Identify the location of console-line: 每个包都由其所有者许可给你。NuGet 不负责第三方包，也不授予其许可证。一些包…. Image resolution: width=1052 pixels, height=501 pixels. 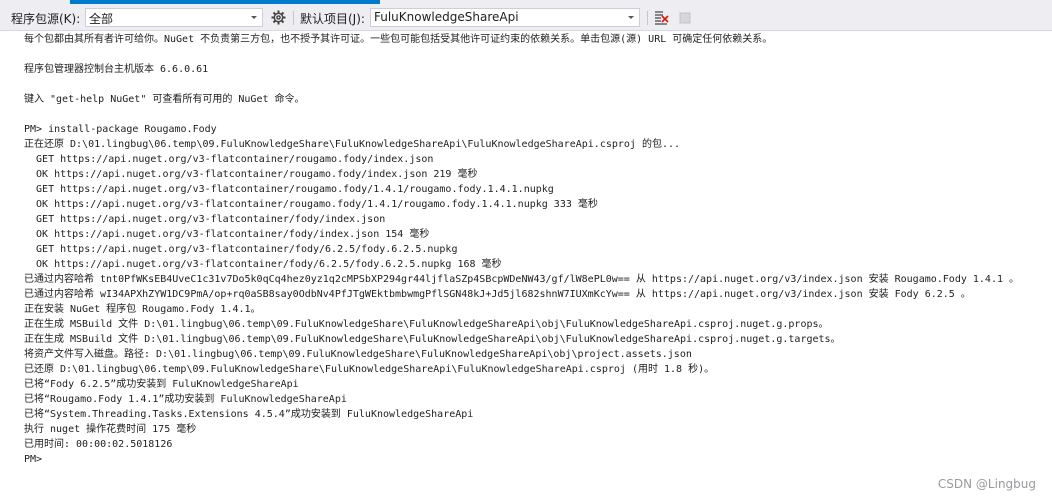
(398, 39).